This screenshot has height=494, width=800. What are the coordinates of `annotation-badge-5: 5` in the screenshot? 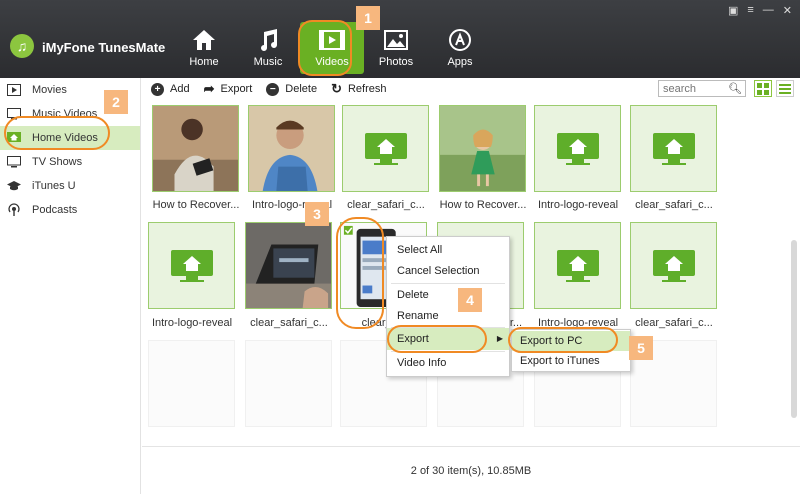 It's located at (641, 348).